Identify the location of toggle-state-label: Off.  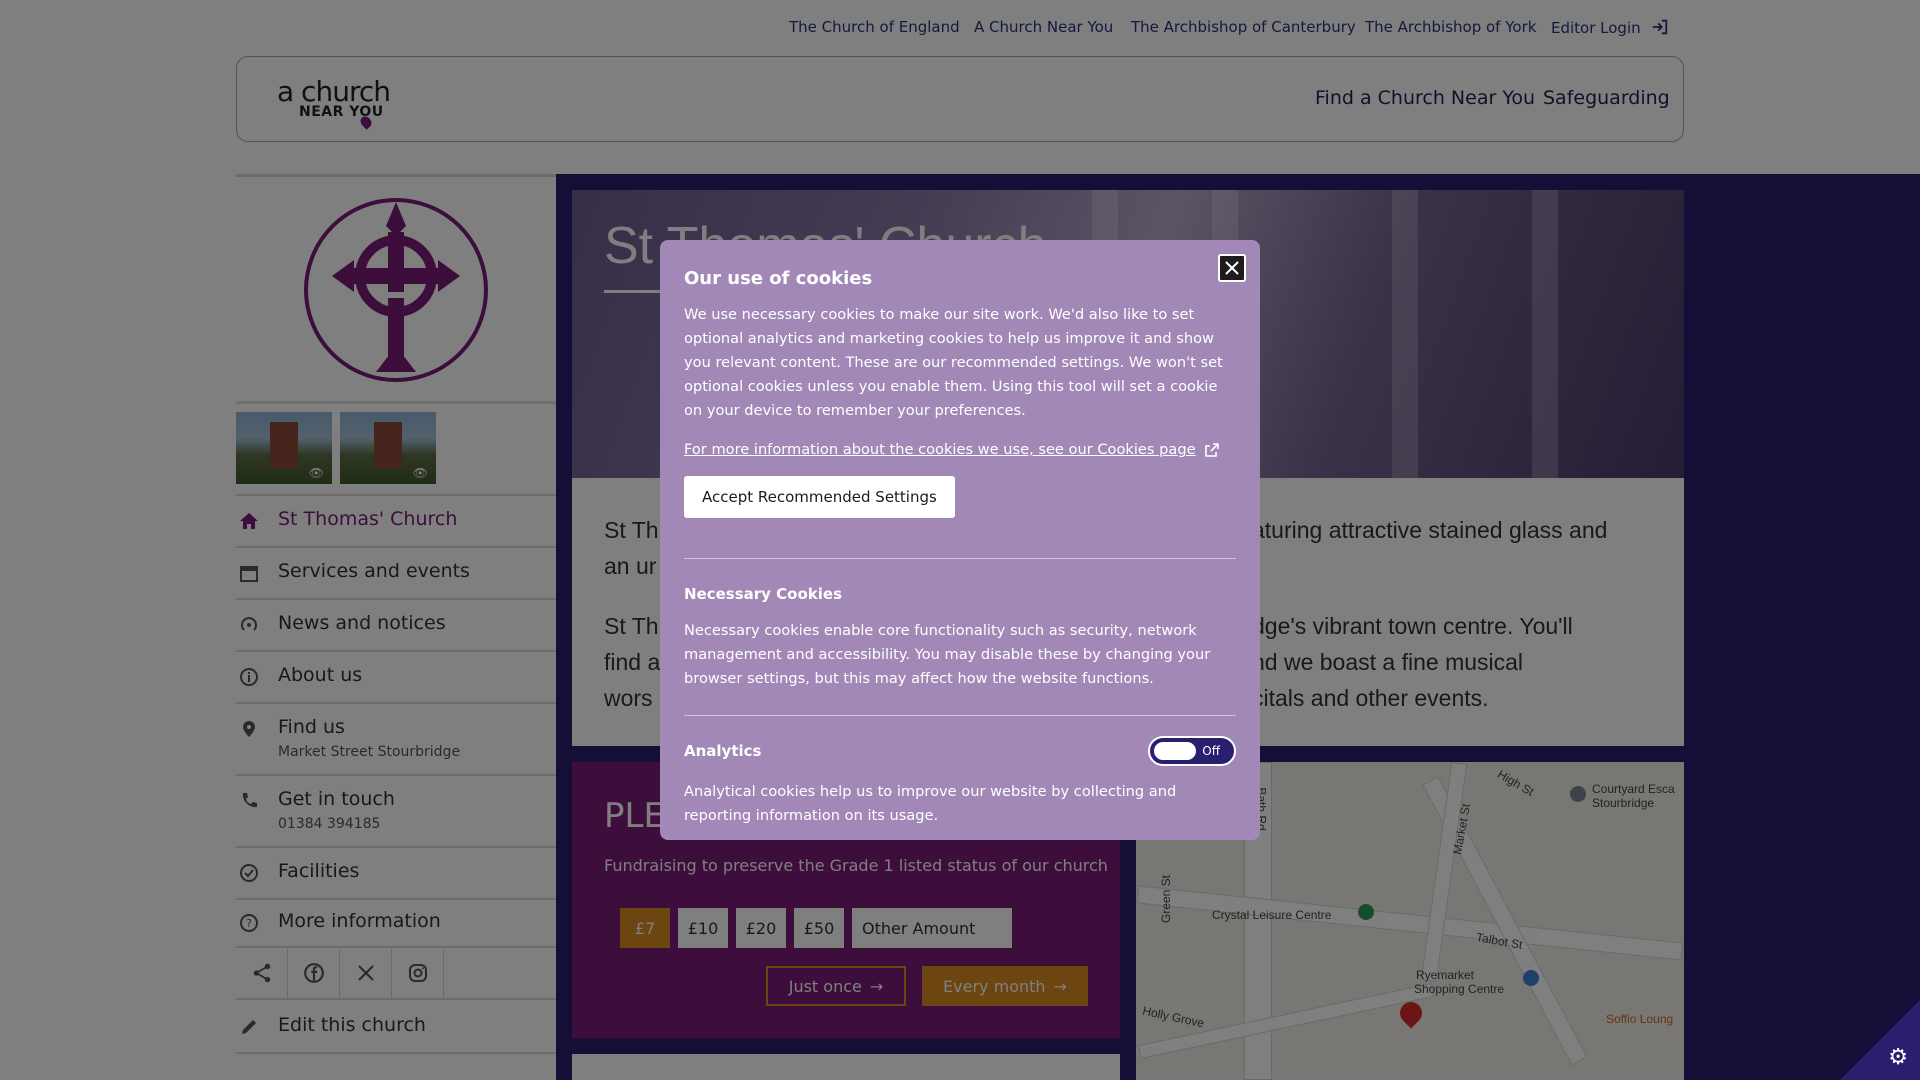
(1211, 751).